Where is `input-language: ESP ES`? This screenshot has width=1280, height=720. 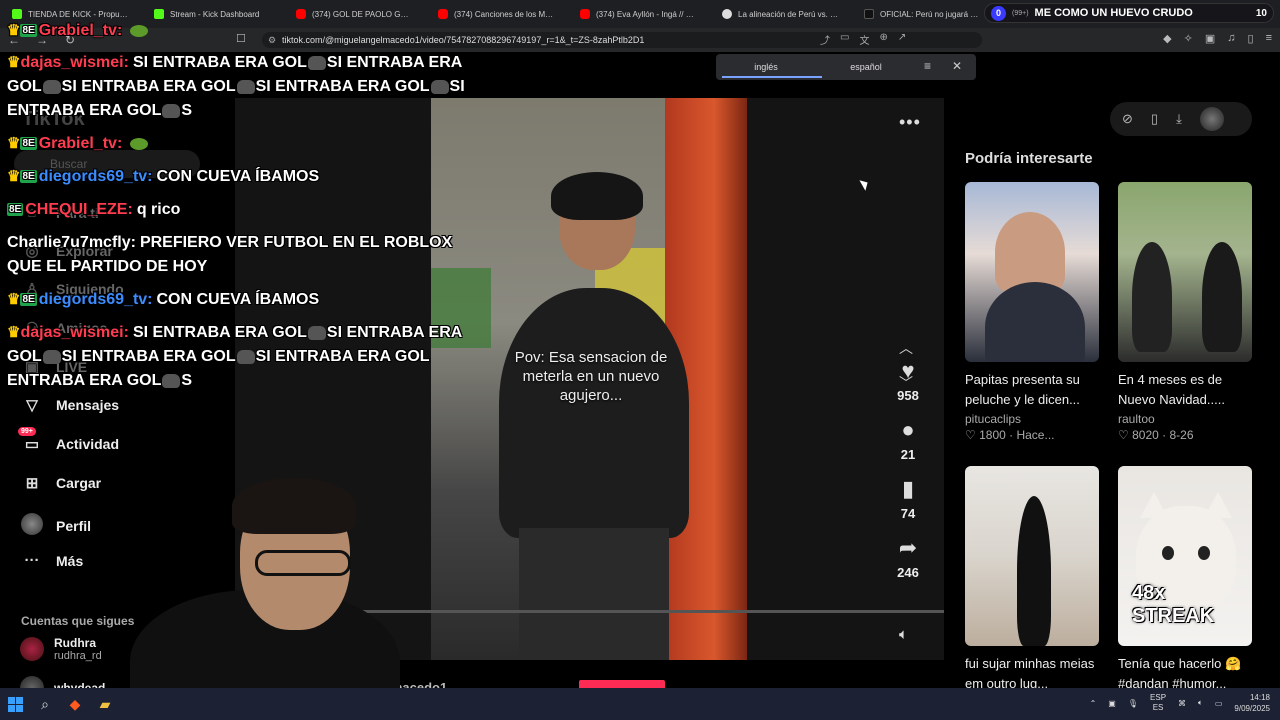 input-language: ESP ES is located at coordinates (1158, 703).